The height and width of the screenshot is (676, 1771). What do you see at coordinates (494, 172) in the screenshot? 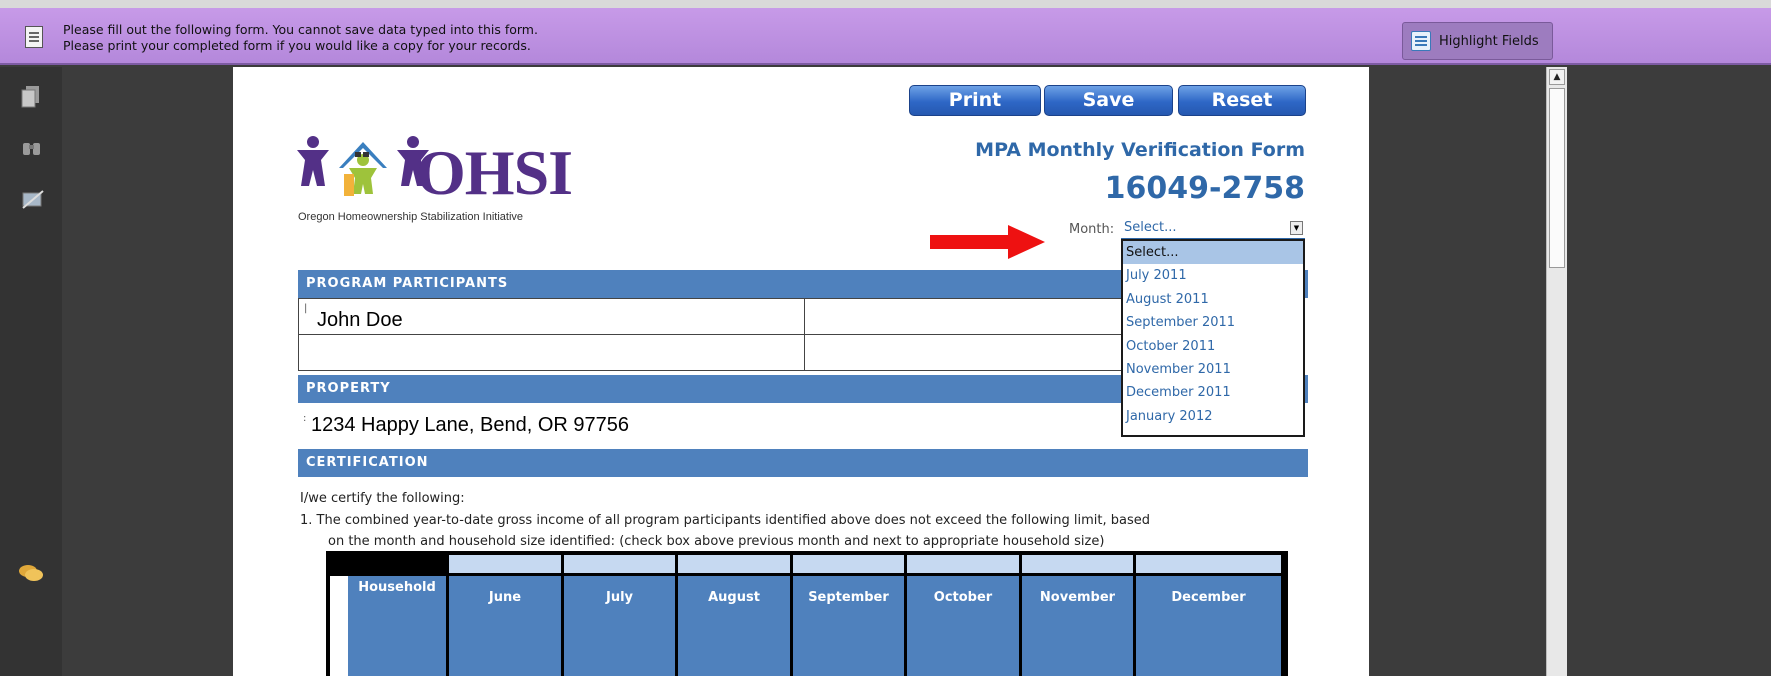
I see `logo-wordmark: OHSI` at bounding box center [494, 172].